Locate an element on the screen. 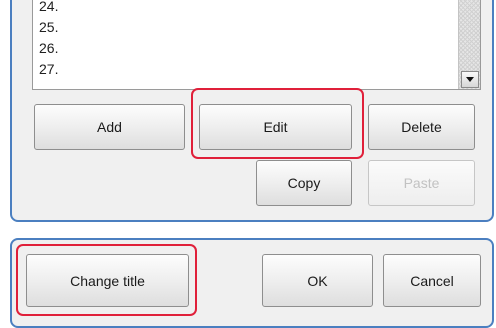 This screenshot has width=496, height=328. vertical-scrollbar is located at coordinates (469, 44).